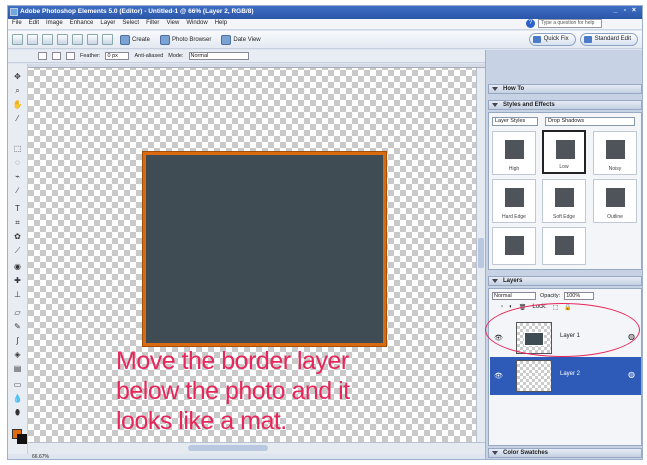 This screenshot has width=647, height=465. What do you see at coordinates (17, 251) in the screenshot?
I see `straighten-tool-icon: ⟋` at bounding box center [17, 251].